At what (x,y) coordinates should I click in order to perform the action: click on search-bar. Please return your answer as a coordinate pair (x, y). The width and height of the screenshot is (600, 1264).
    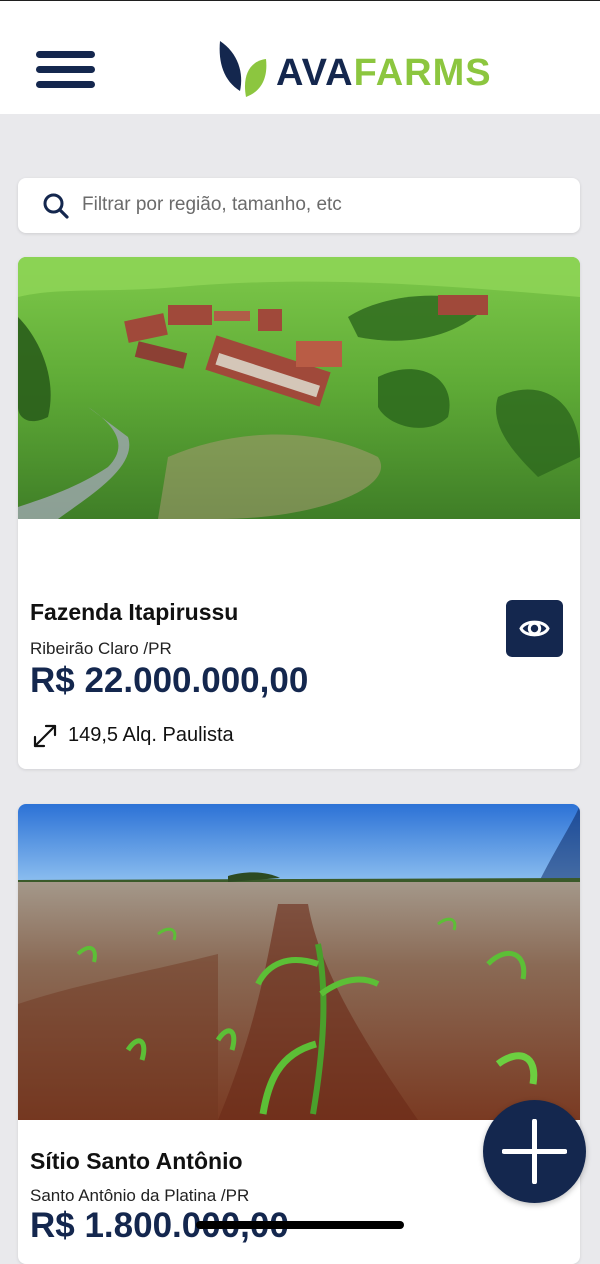
    Looking at the image, I should click on (299, 205).